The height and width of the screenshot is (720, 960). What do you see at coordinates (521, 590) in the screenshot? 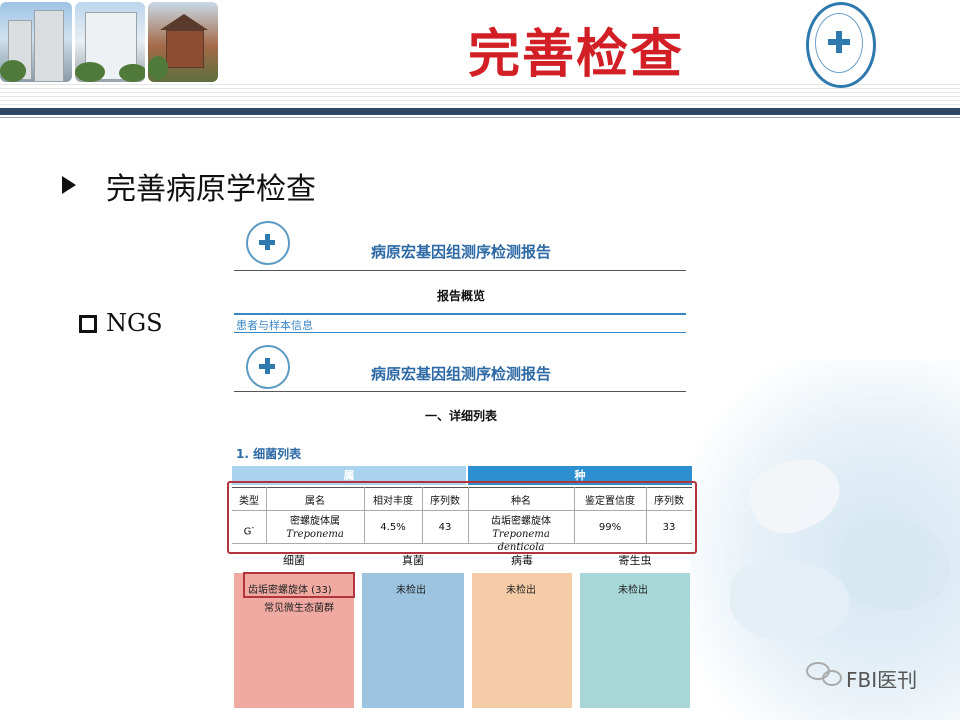
I see `virus-result: 未检出` at bounding box center [521, 590].